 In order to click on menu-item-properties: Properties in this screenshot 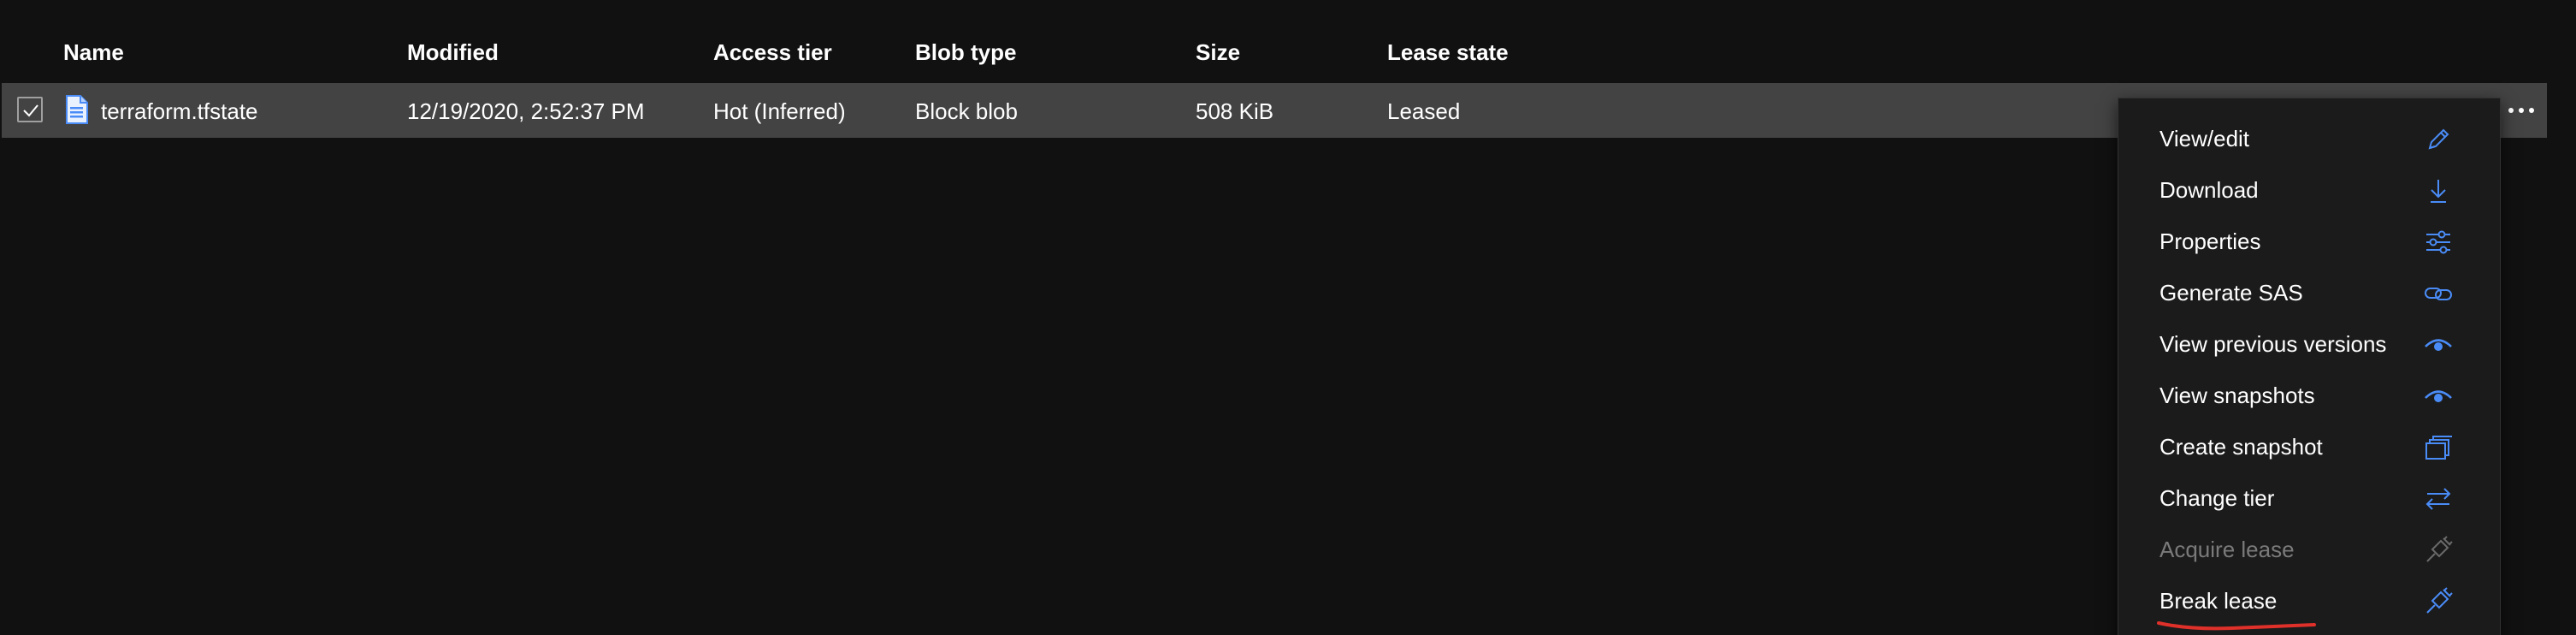, I will do `click(2309, 242)`.